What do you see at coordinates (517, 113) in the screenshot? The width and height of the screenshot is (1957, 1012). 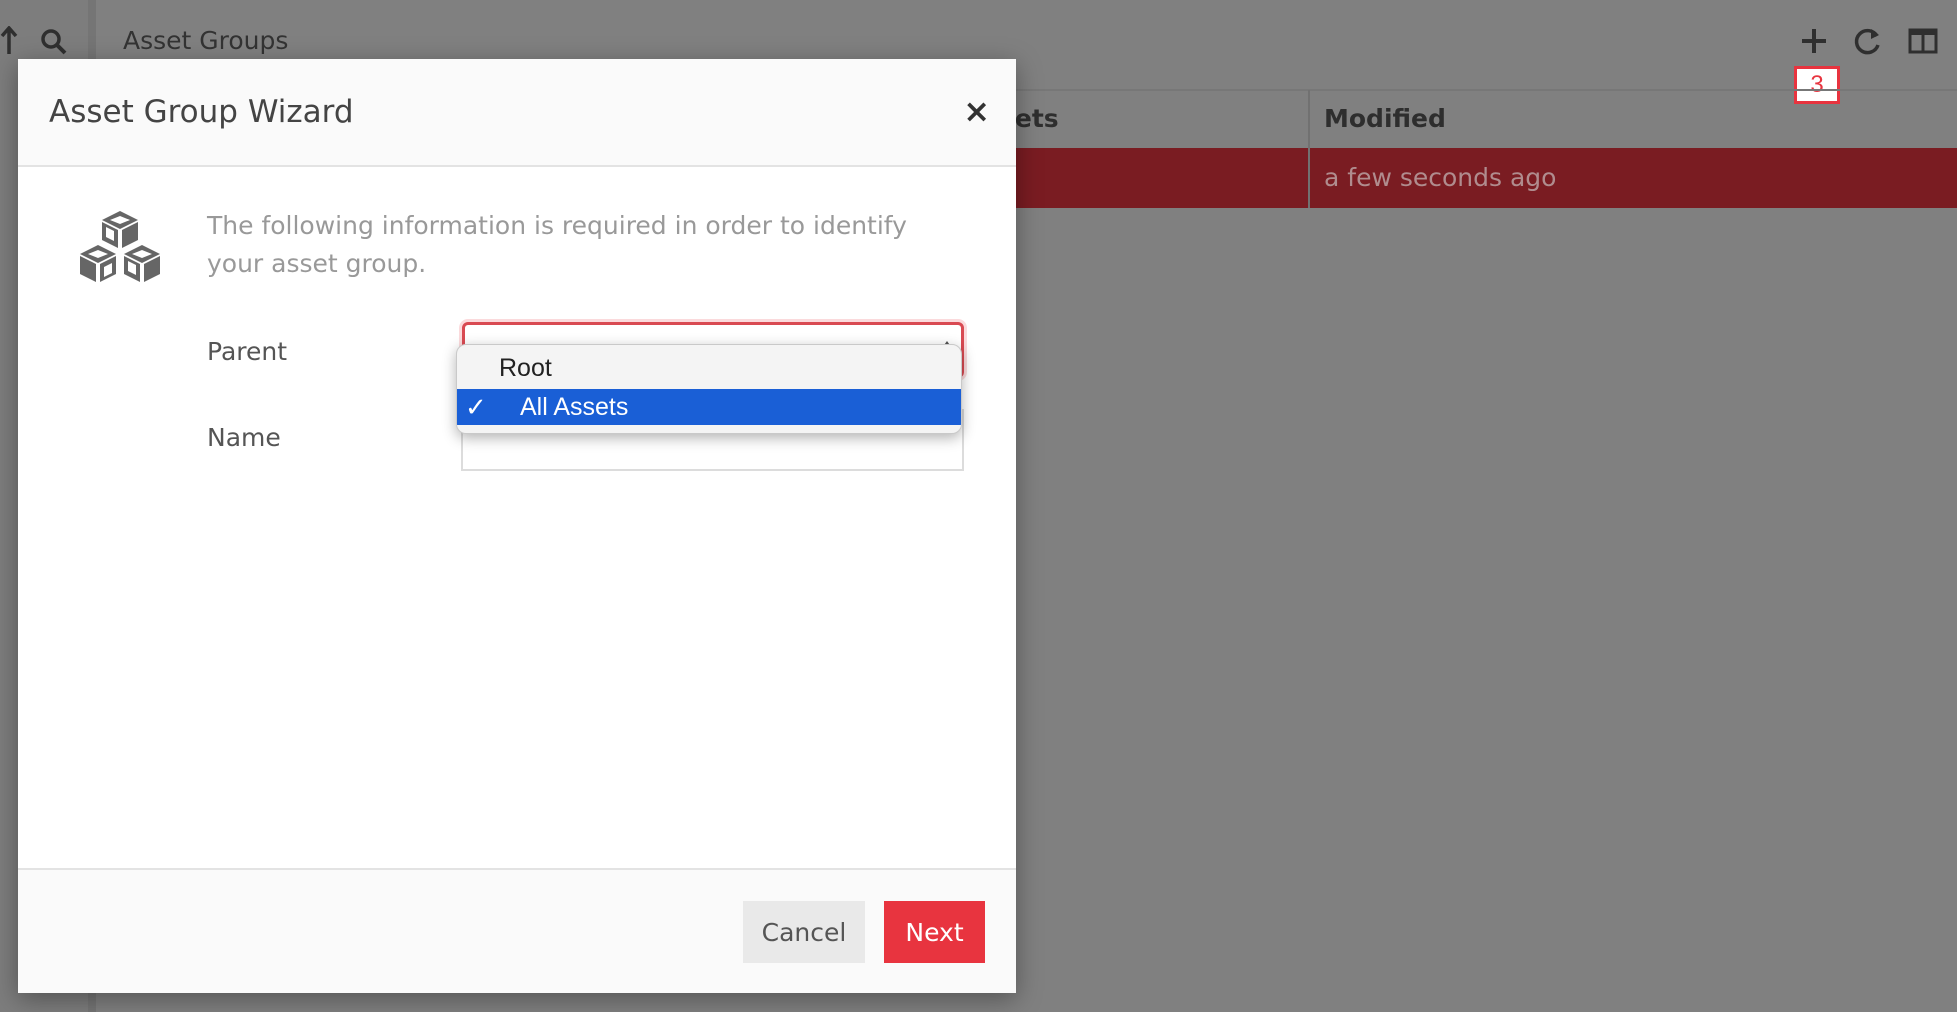 I see `modal-header: Asset Group Wizard ×` at bounding box center [517, 113].